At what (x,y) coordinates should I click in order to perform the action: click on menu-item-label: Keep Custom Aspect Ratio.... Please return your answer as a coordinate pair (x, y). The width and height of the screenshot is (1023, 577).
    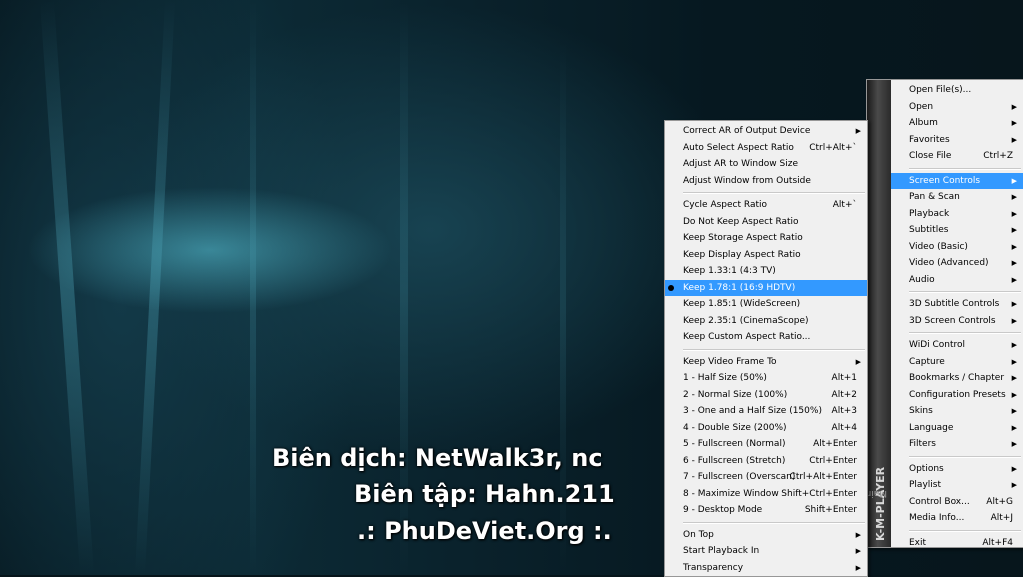
    Looking at the image, I should click on (747, 337).